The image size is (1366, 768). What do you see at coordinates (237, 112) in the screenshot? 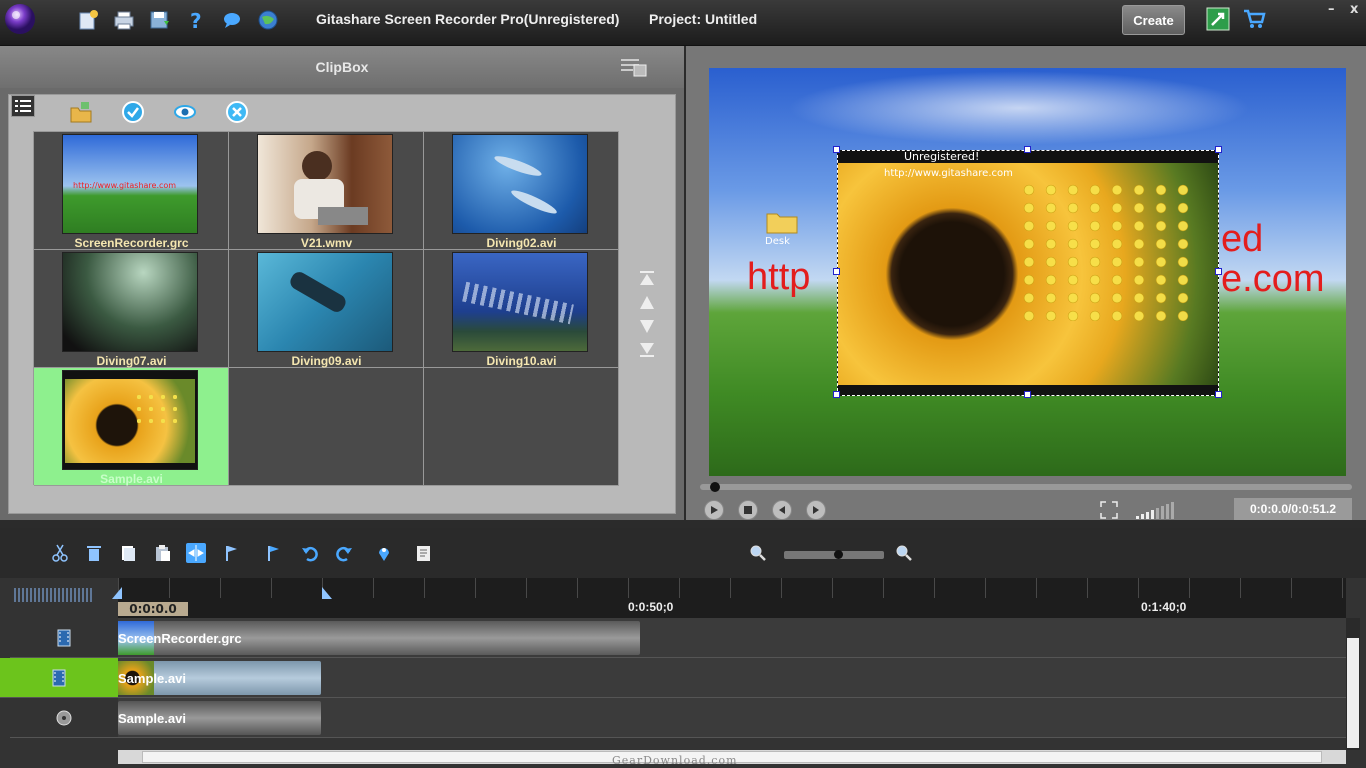
I see `delete-icon` at bounding box center [237, 112].